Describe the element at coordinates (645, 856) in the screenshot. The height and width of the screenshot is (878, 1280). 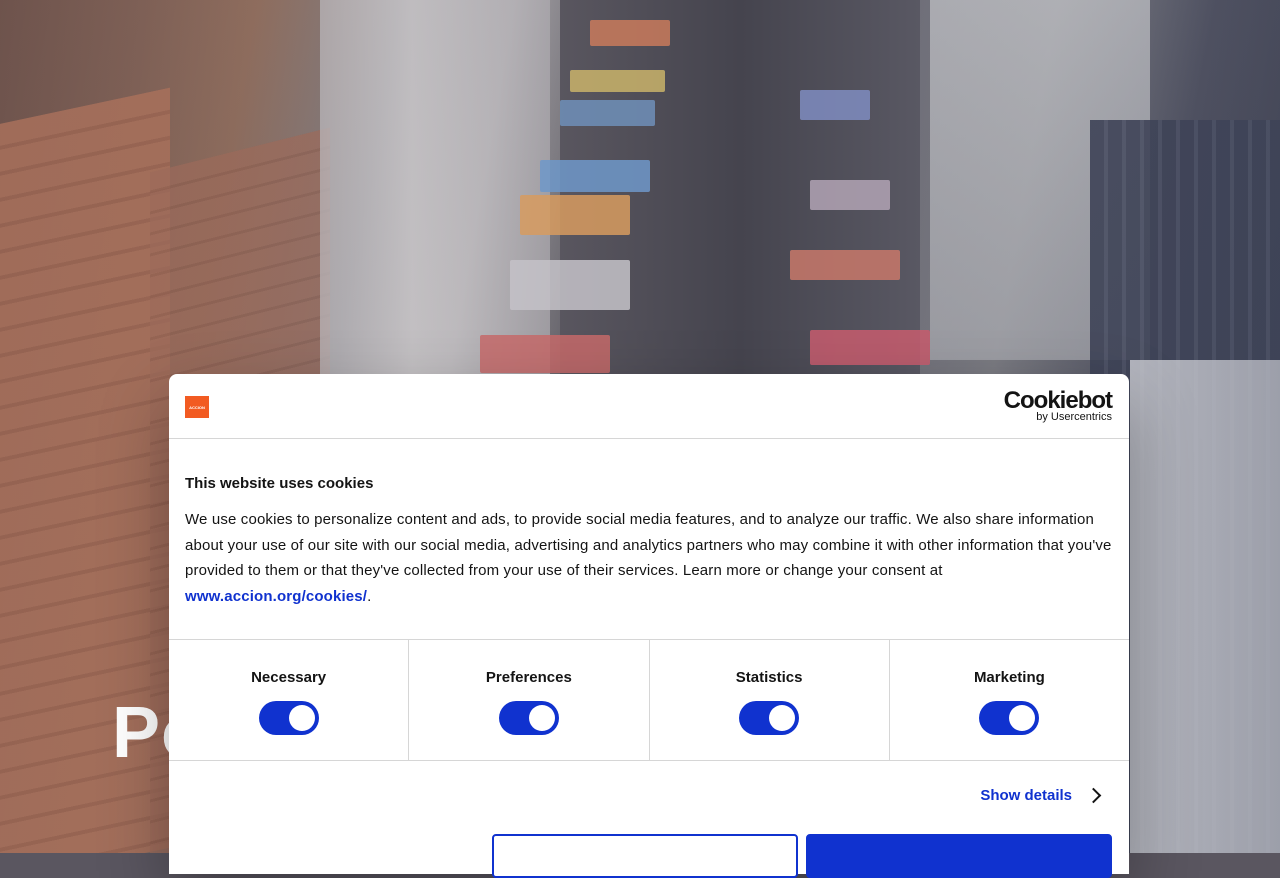
I see `allow-selection-button` at that location.